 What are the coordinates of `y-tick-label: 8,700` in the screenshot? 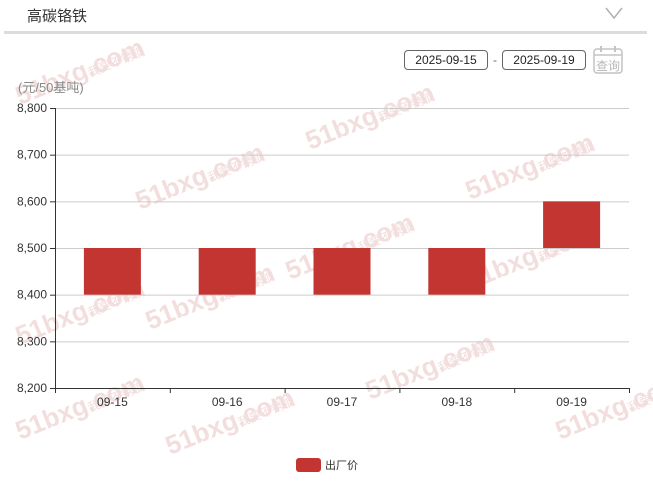 It's located at (32, 155).